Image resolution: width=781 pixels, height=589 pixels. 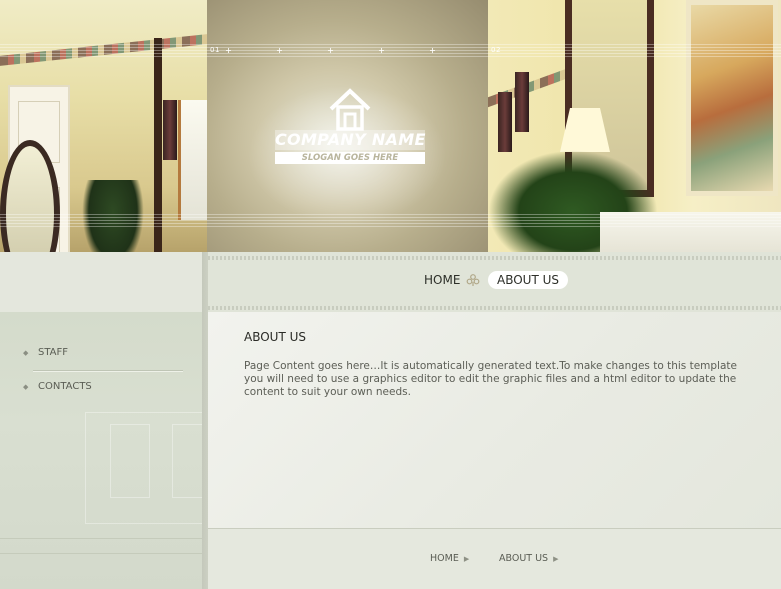 I want to click on side-nav-item-staff: ◆ STAFF, so click(x=45, y=353).